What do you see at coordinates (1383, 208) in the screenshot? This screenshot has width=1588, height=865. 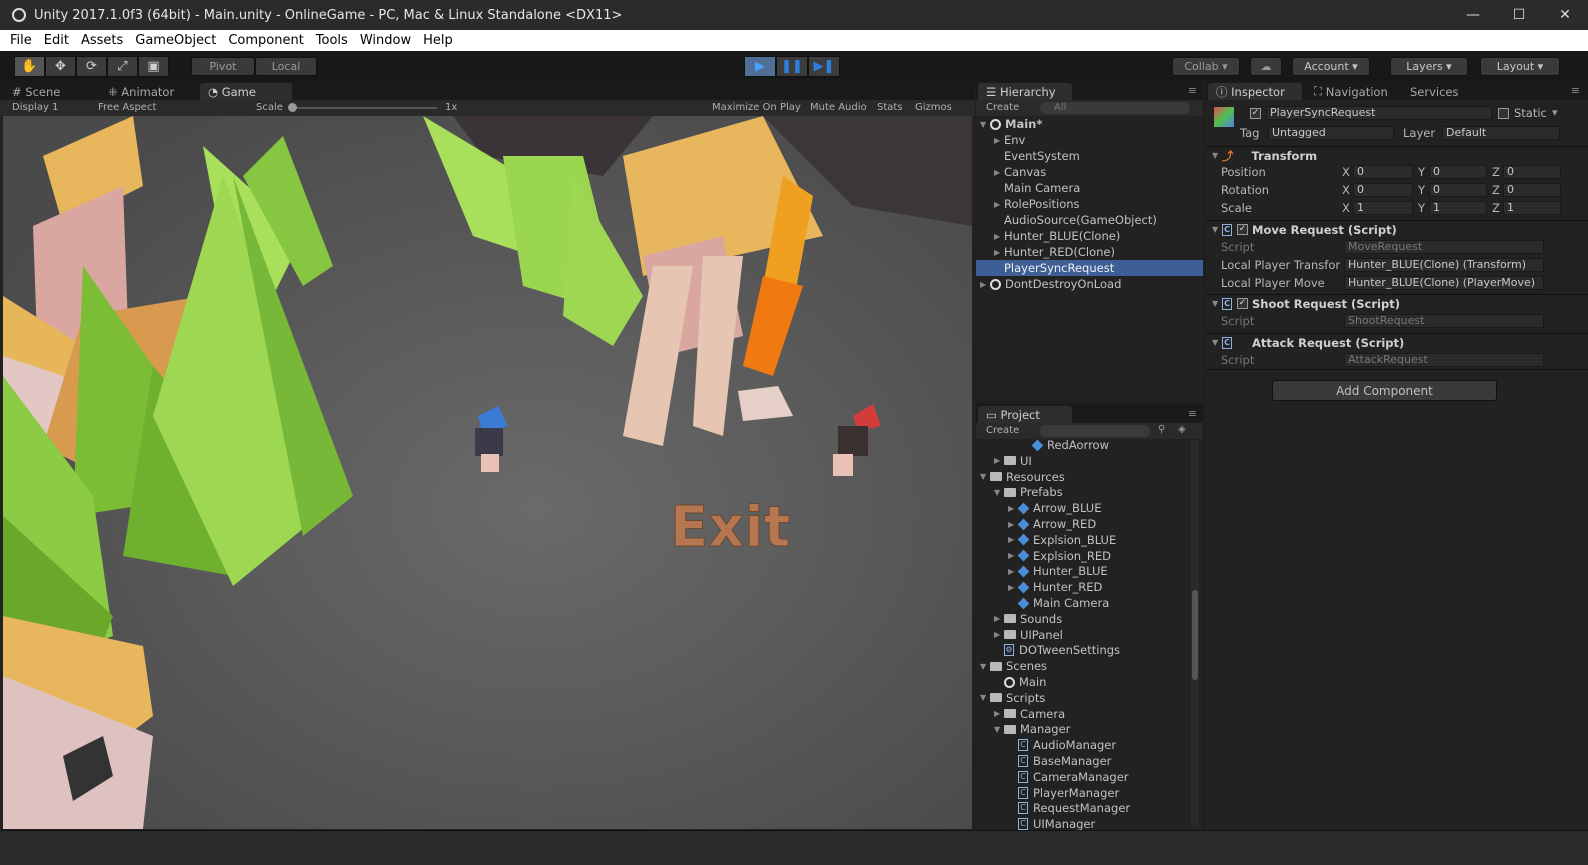 I see `scale-x-field: 1` at bounding box center [1383, 208].